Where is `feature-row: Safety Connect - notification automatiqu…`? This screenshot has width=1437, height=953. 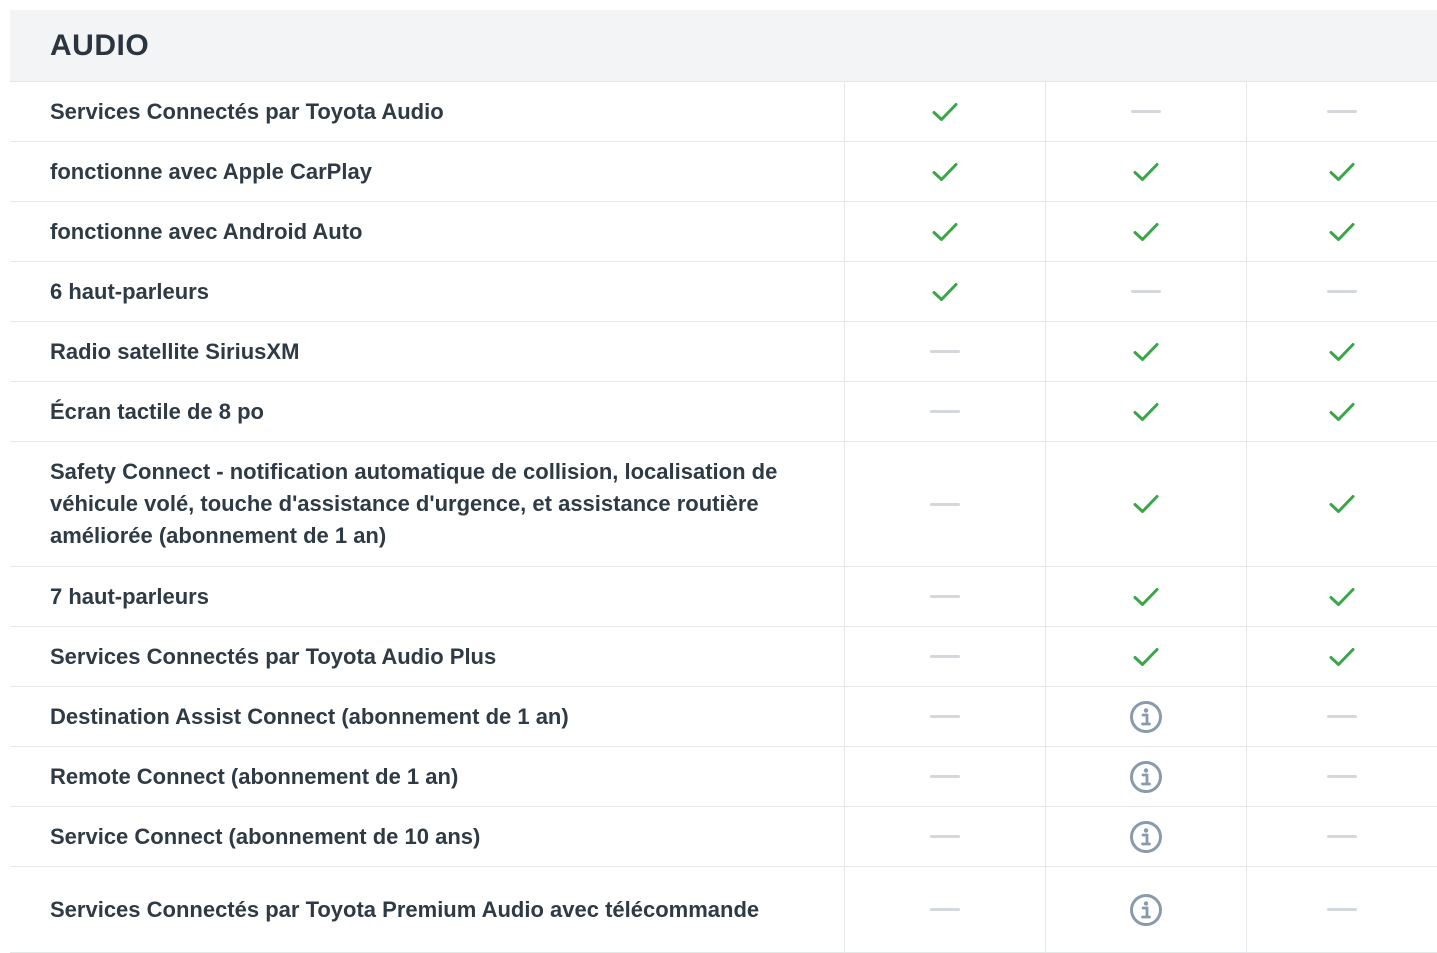
feature-row: Safety Connect - notification automatiqu… is located at coordinates (723, 504).